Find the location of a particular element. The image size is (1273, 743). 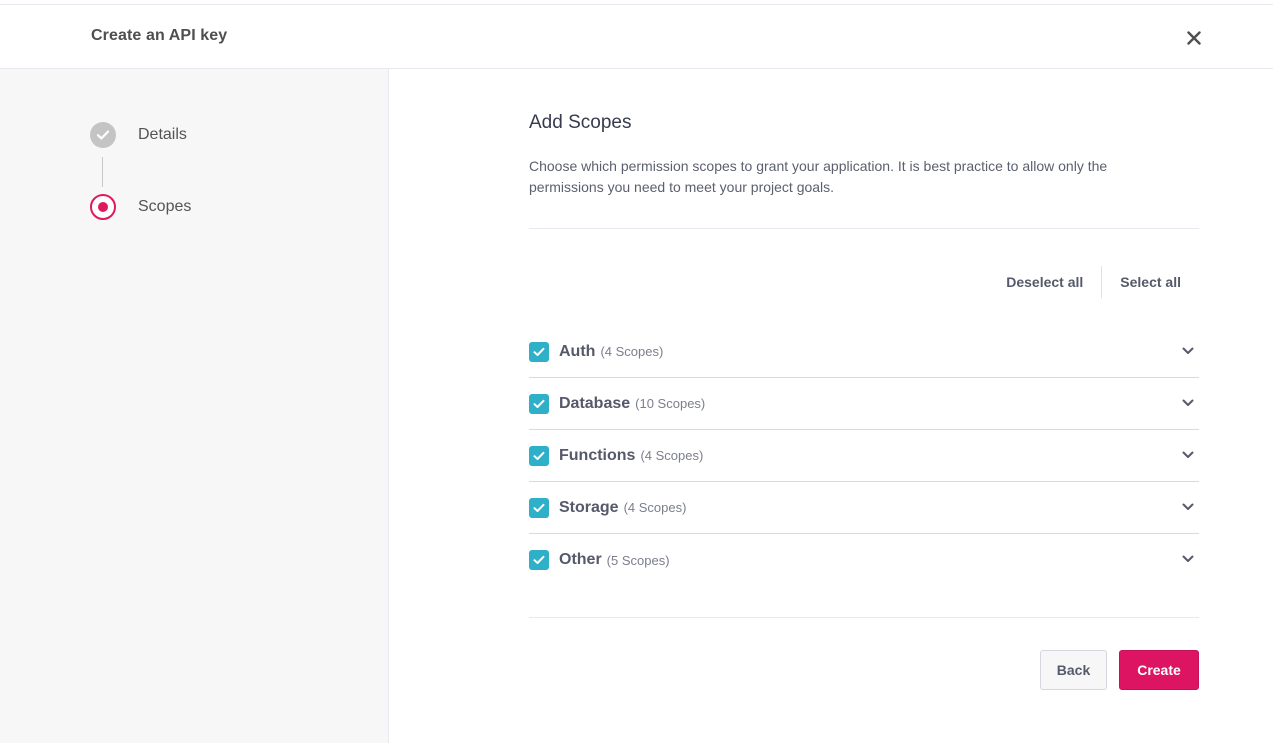

scope-name: Storage is located at coordinates (589, 507).